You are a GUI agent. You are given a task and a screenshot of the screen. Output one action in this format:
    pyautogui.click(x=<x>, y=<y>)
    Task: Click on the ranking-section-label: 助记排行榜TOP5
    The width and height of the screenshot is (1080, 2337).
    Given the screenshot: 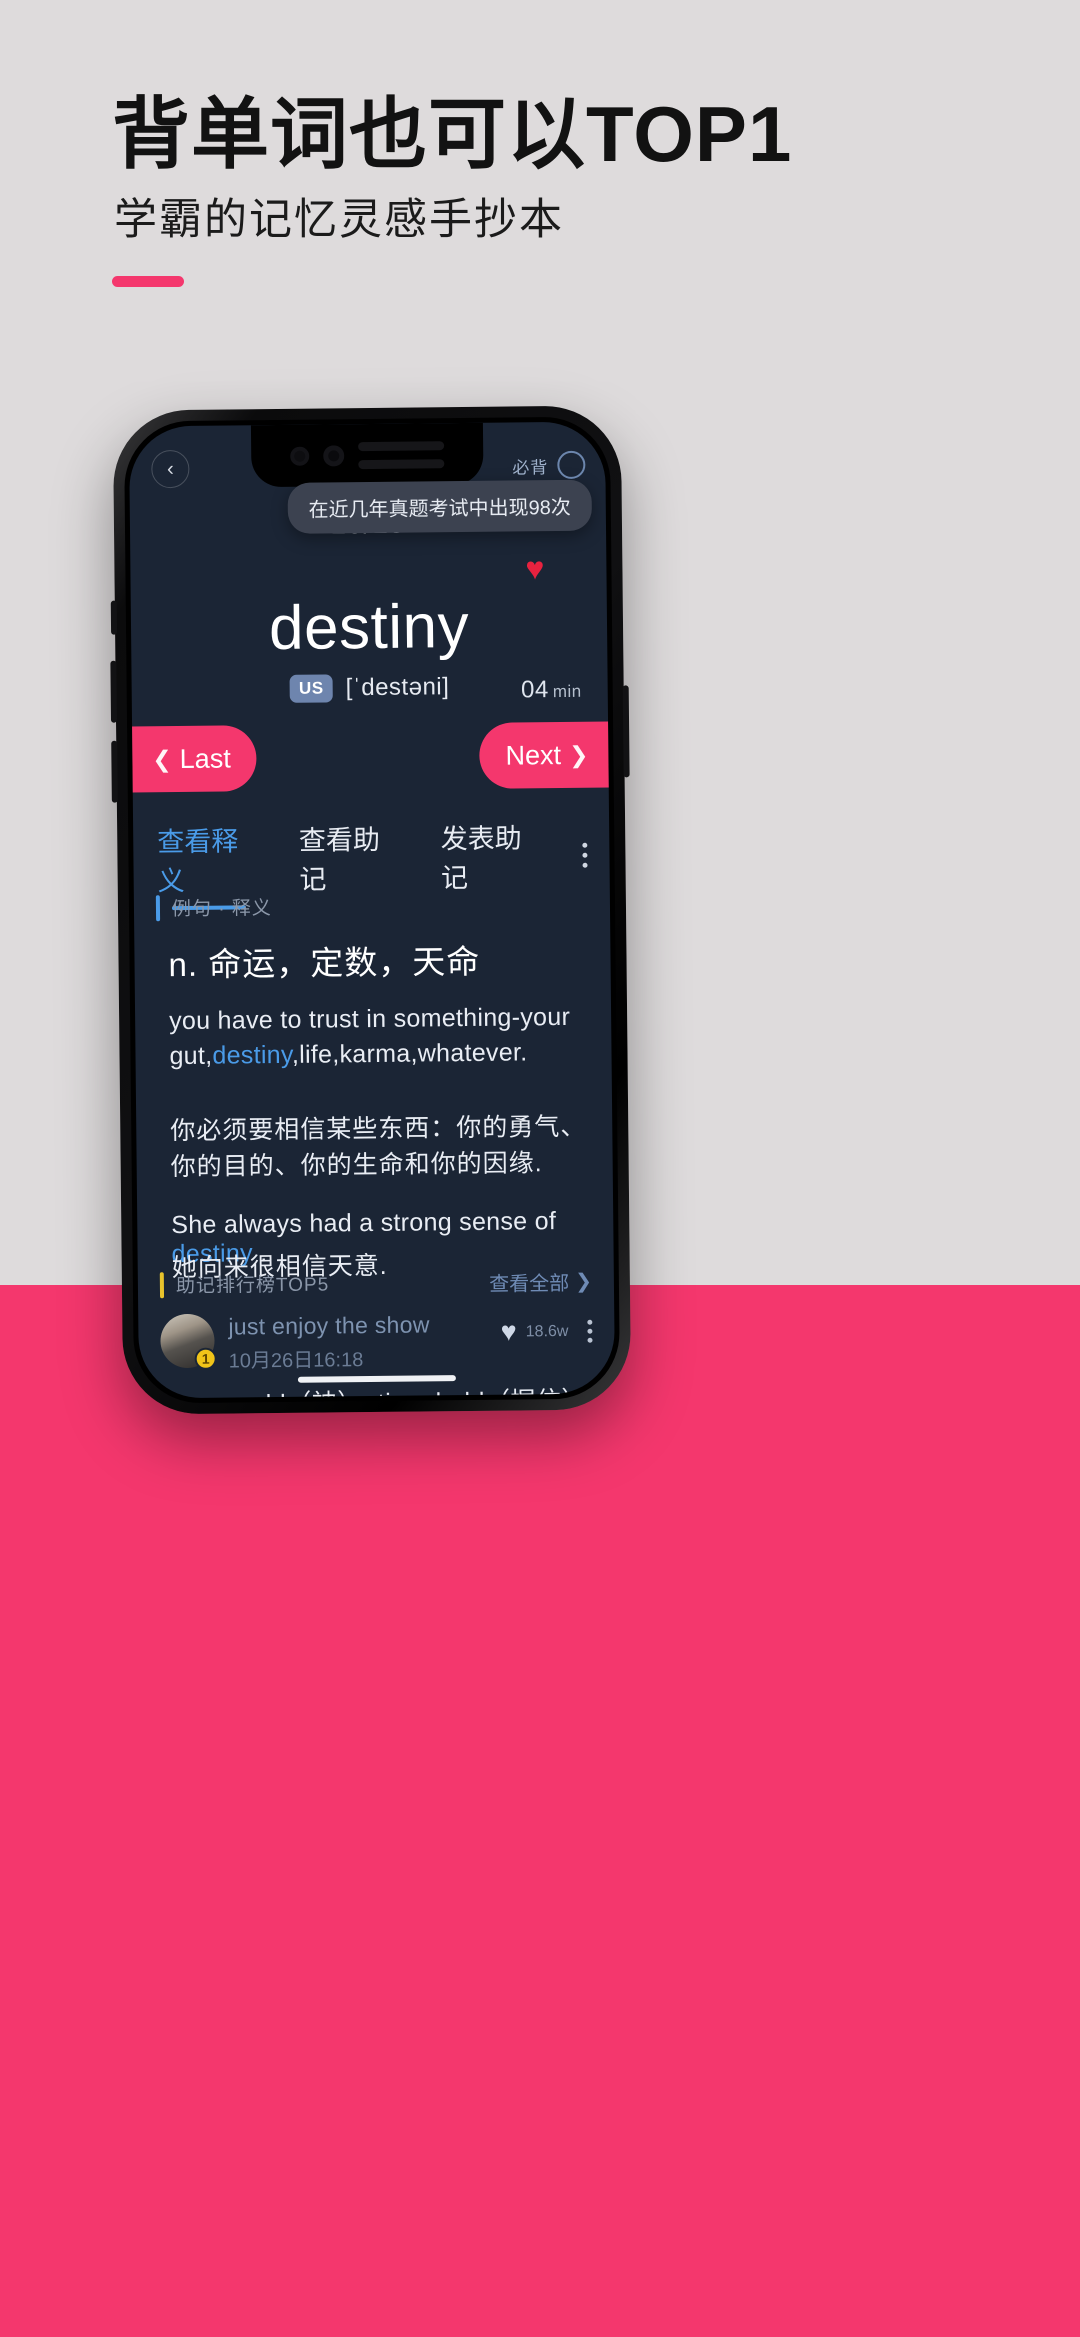 What is the action you would take?
    pyautogui.click(x=252, y=1286)
    